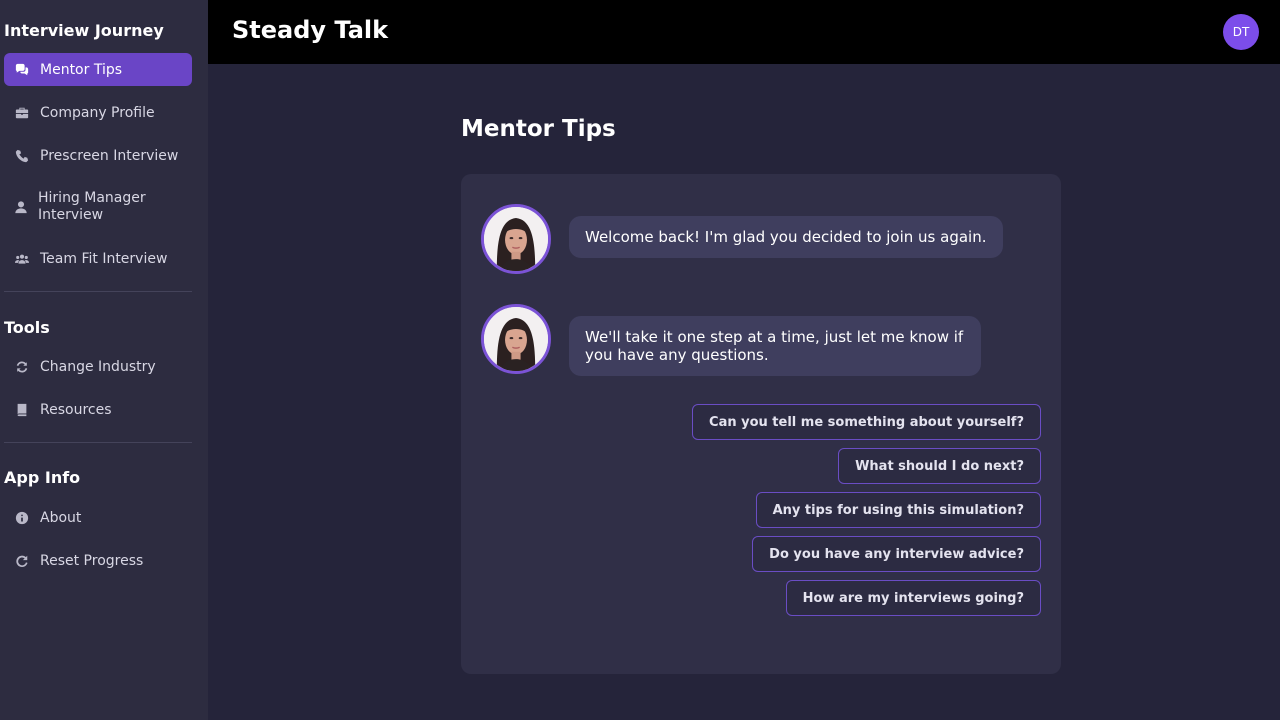 The image size is (1280, 720). I want to click on info-icon, so click(22, 518).